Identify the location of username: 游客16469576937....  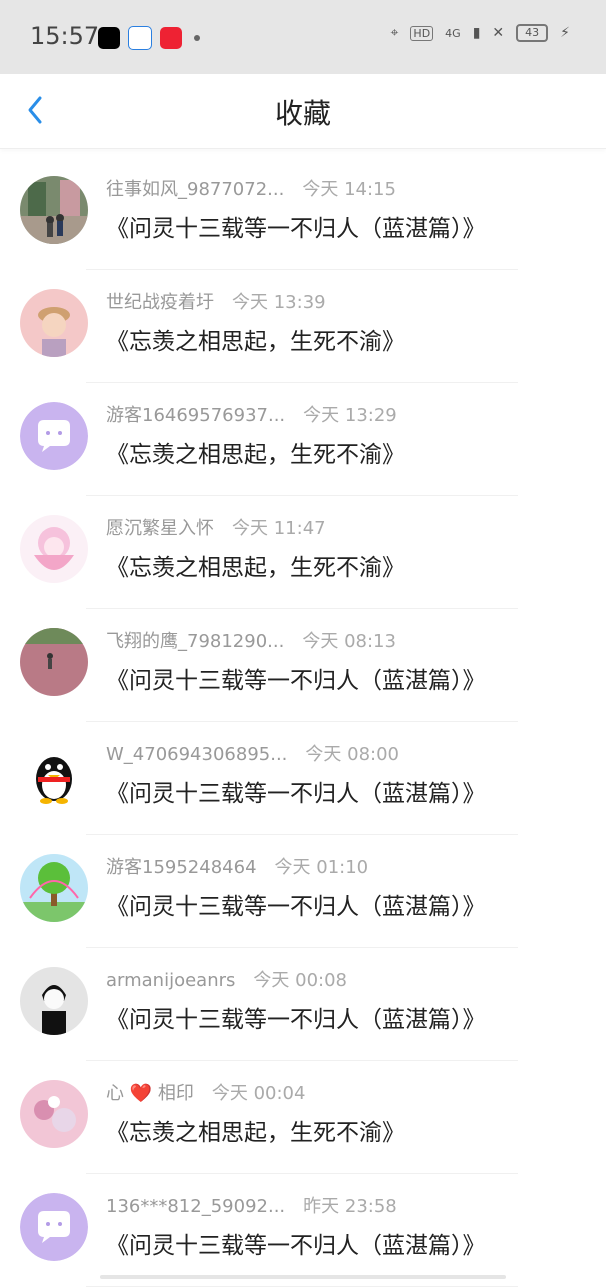
(195, 415).